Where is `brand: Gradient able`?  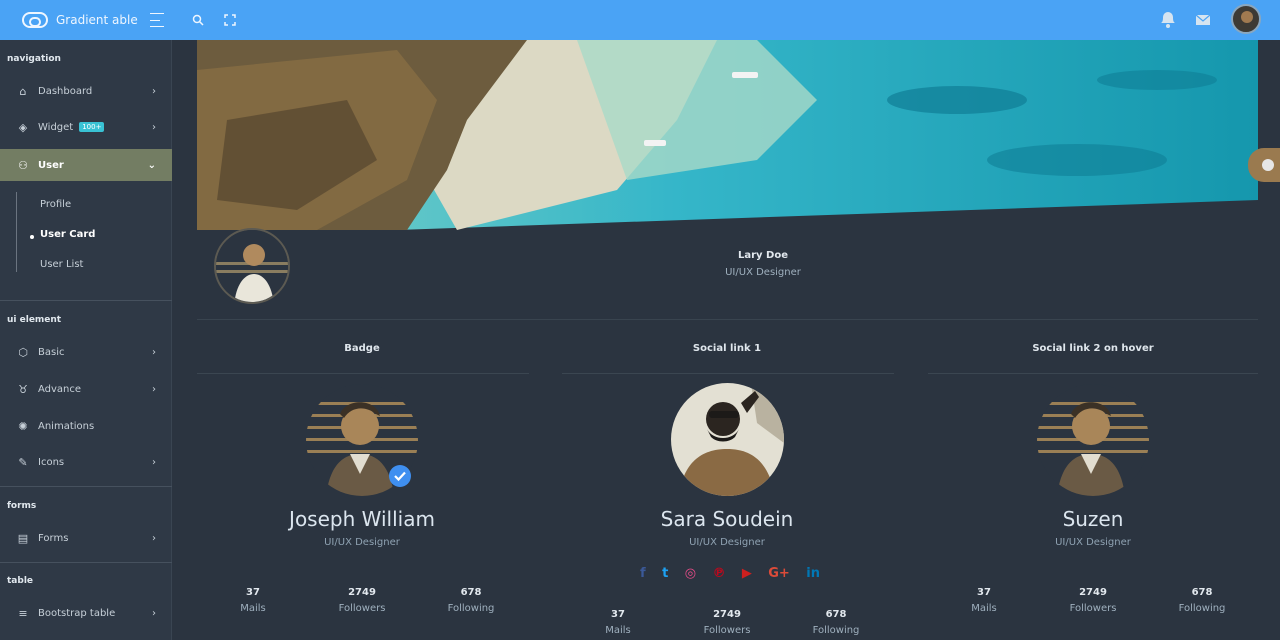 brand: Gradient able is located at coordinates (80, 20).